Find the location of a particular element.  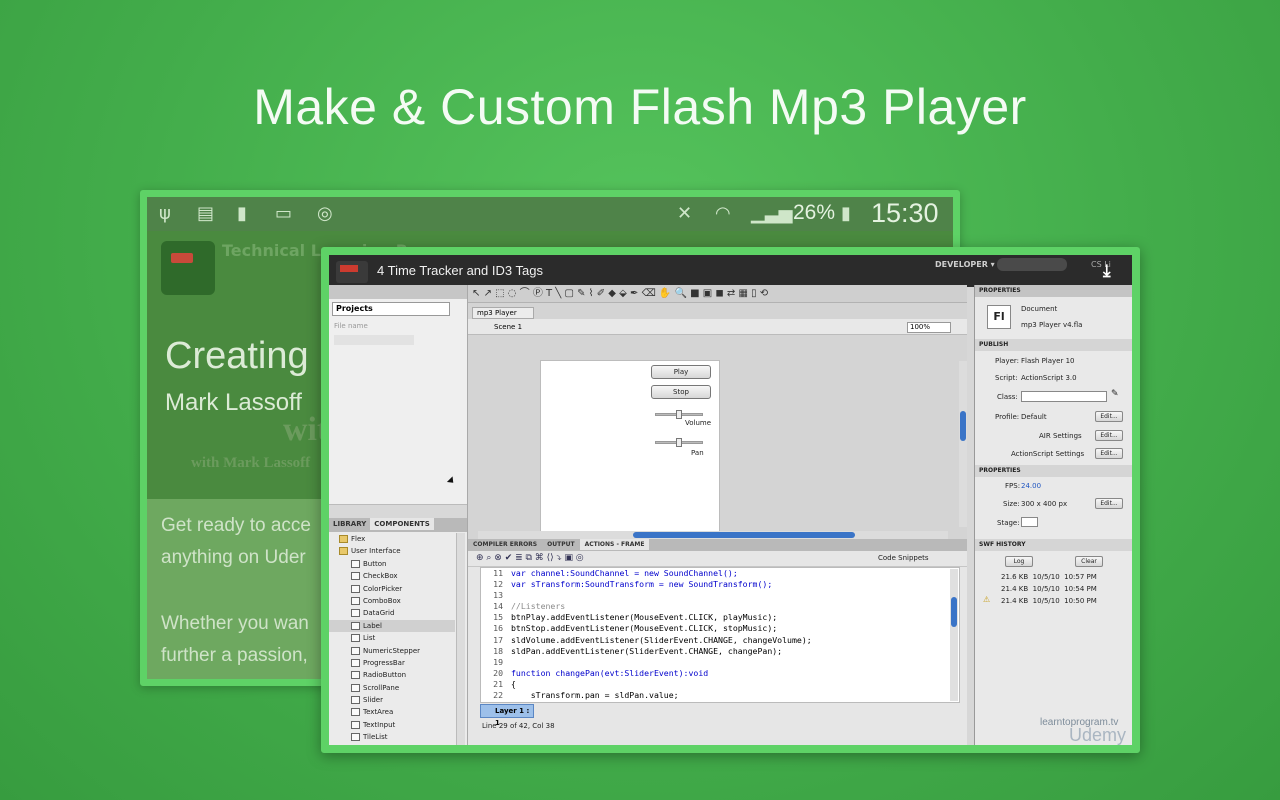

component-item: TextArea is located at coordinates (392, 712).